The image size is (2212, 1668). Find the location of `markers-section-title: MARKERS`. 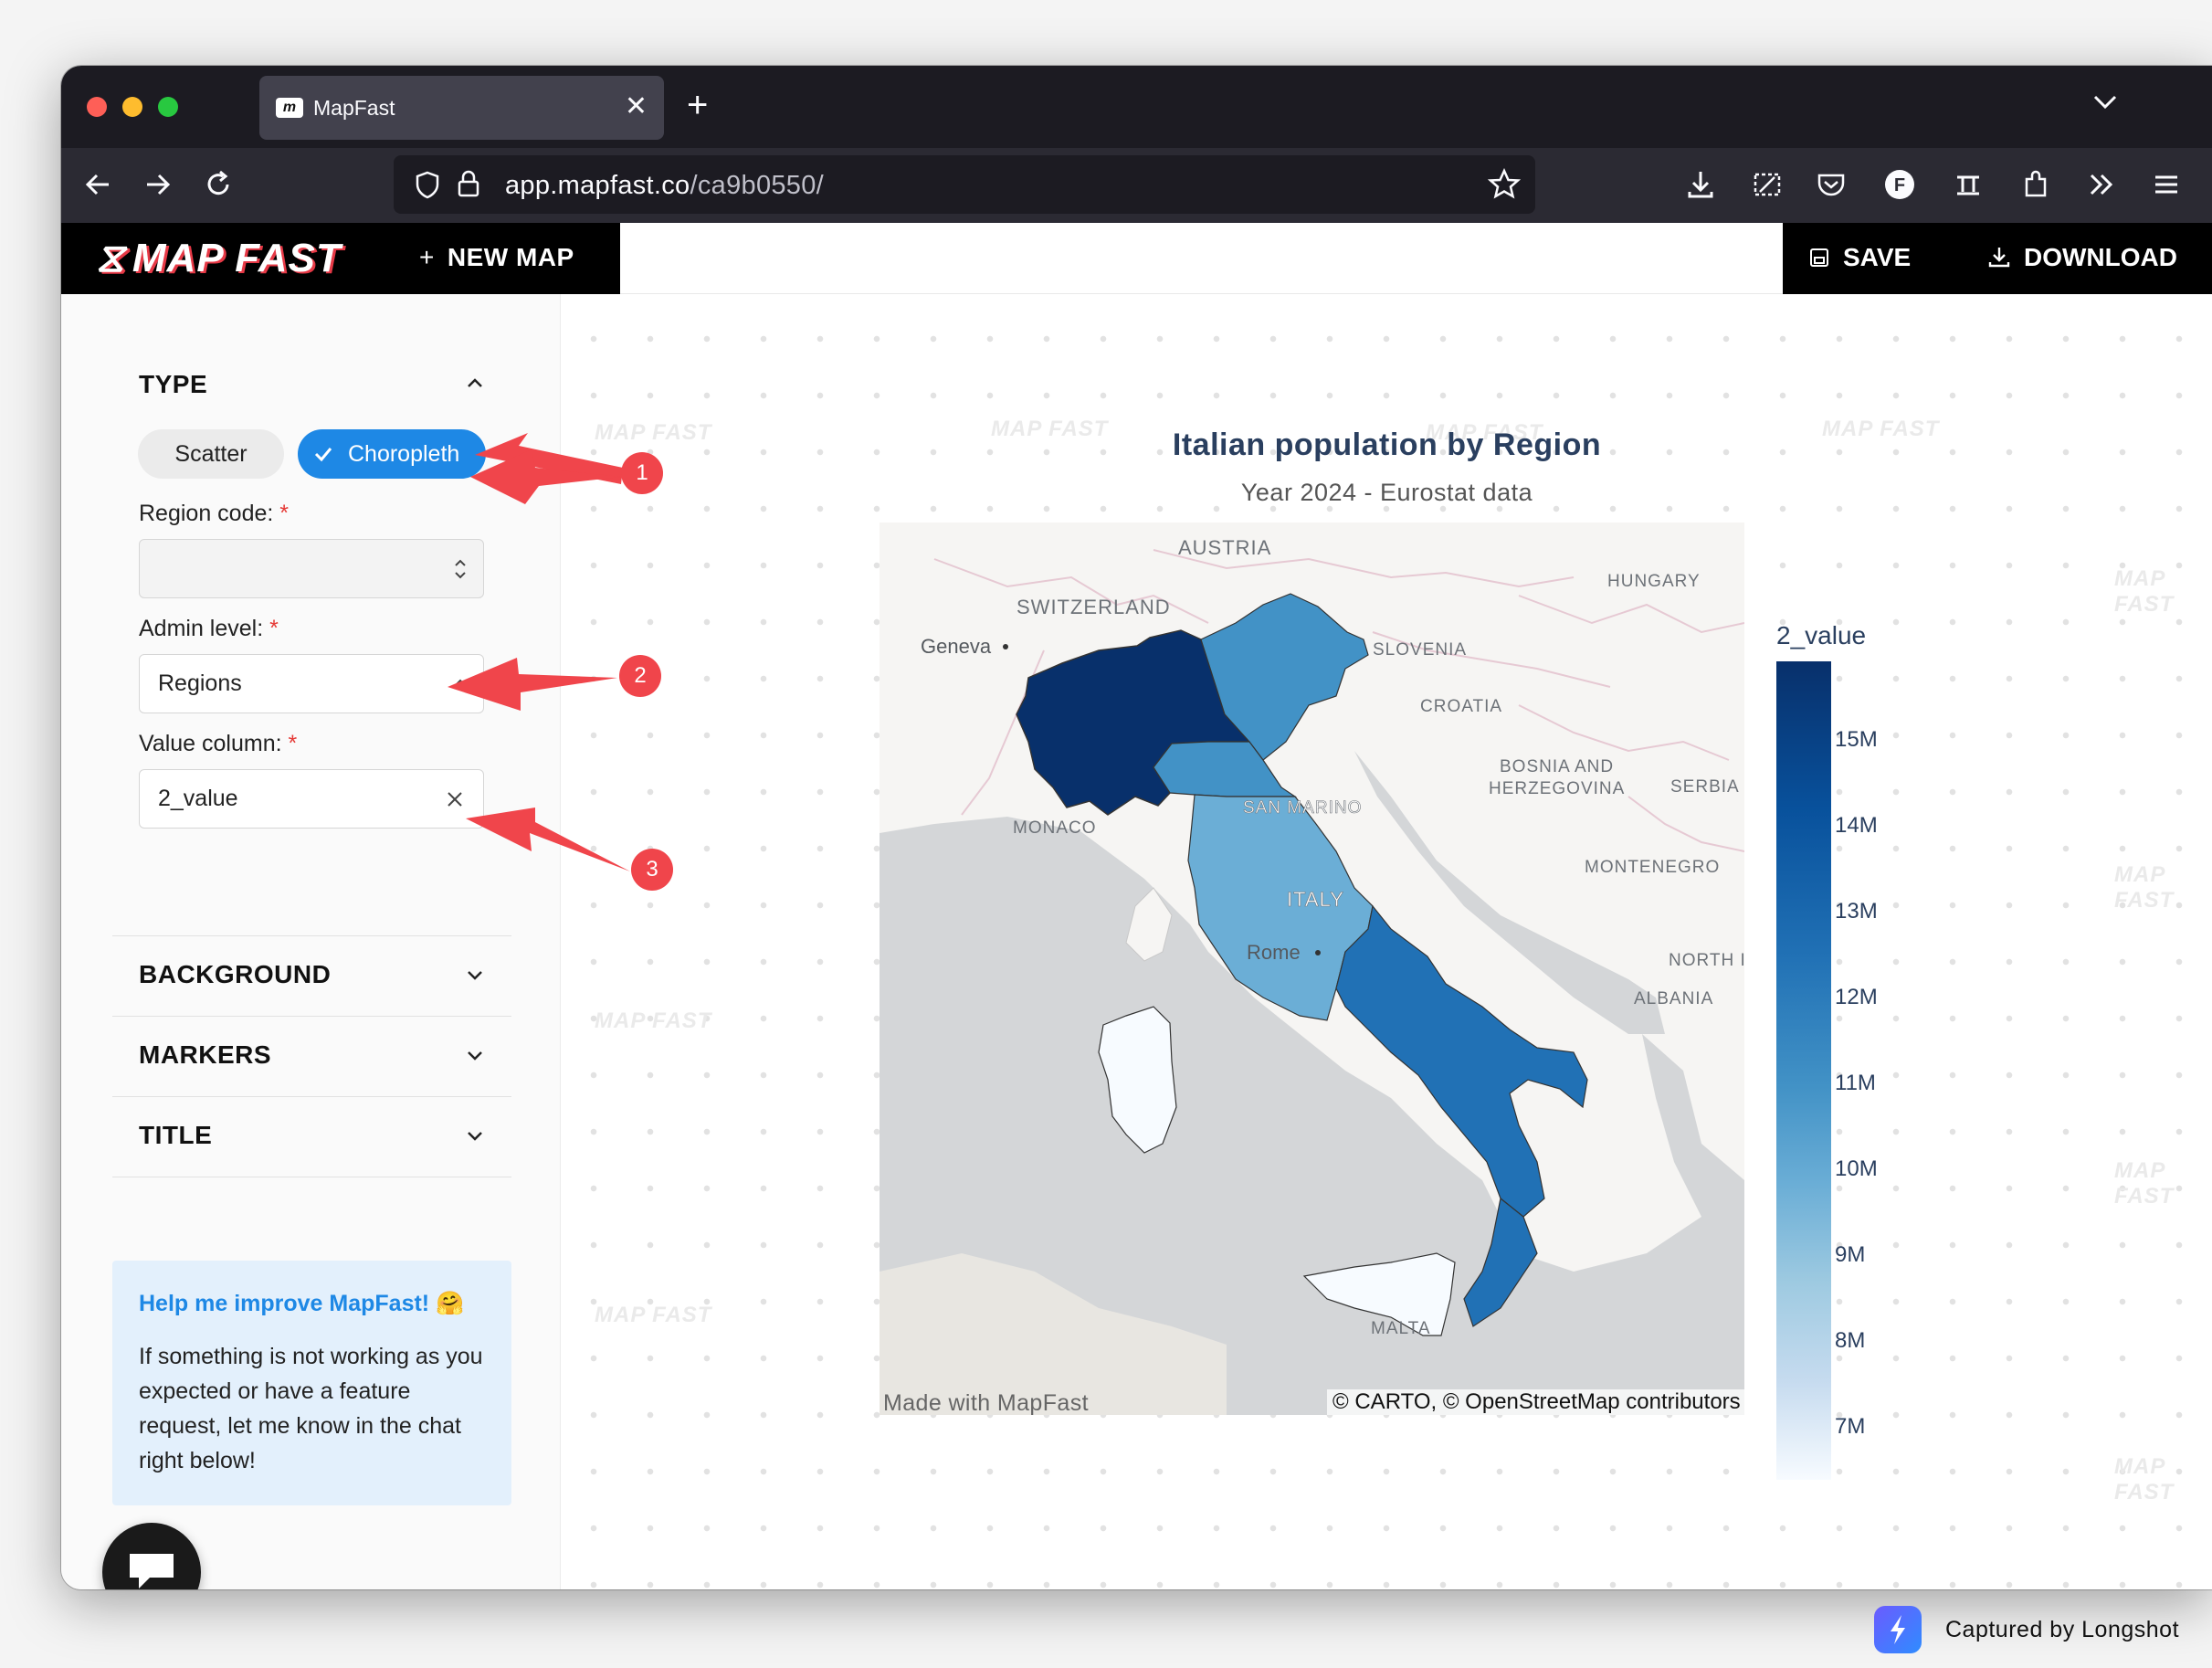

markers-section-title: MARKERS is located at coordinates (205, 1055).